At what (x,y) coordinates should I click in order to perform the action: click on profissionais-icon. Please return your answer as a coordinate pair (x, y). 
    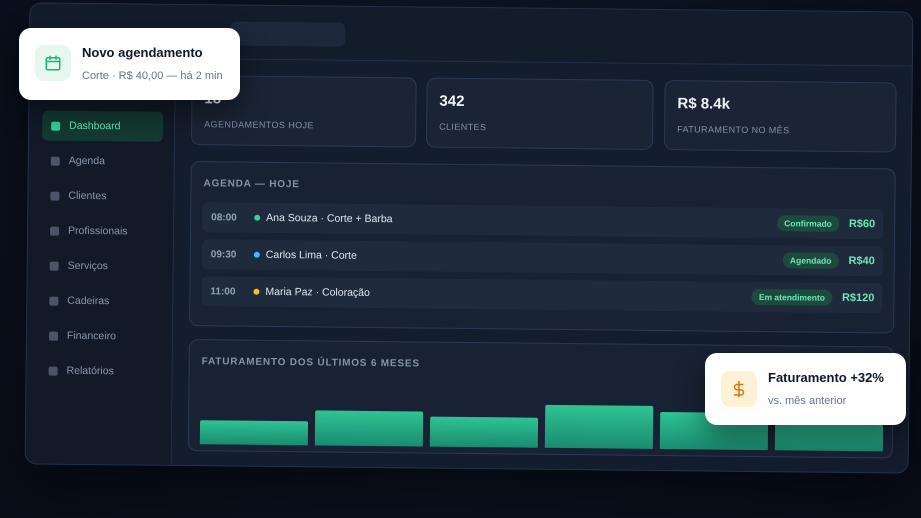
    Looking at the image, I should click on (55, 231).